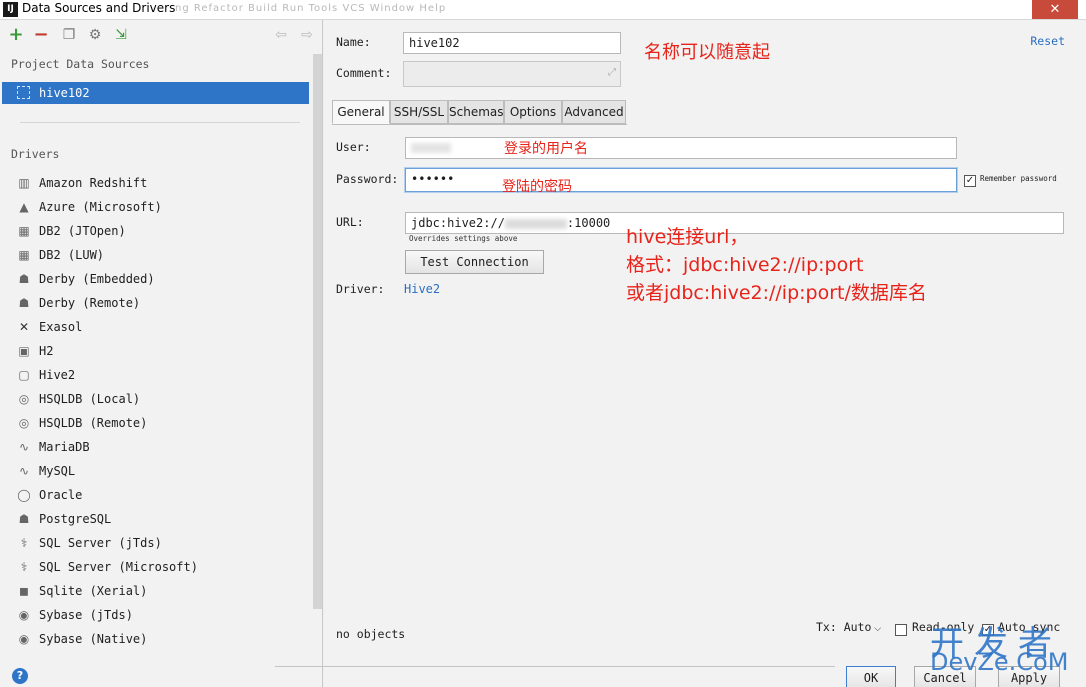 The width and height of the screenshot is (1086, 687). I want to click on driver-label: Oracle, so click(61, 495).